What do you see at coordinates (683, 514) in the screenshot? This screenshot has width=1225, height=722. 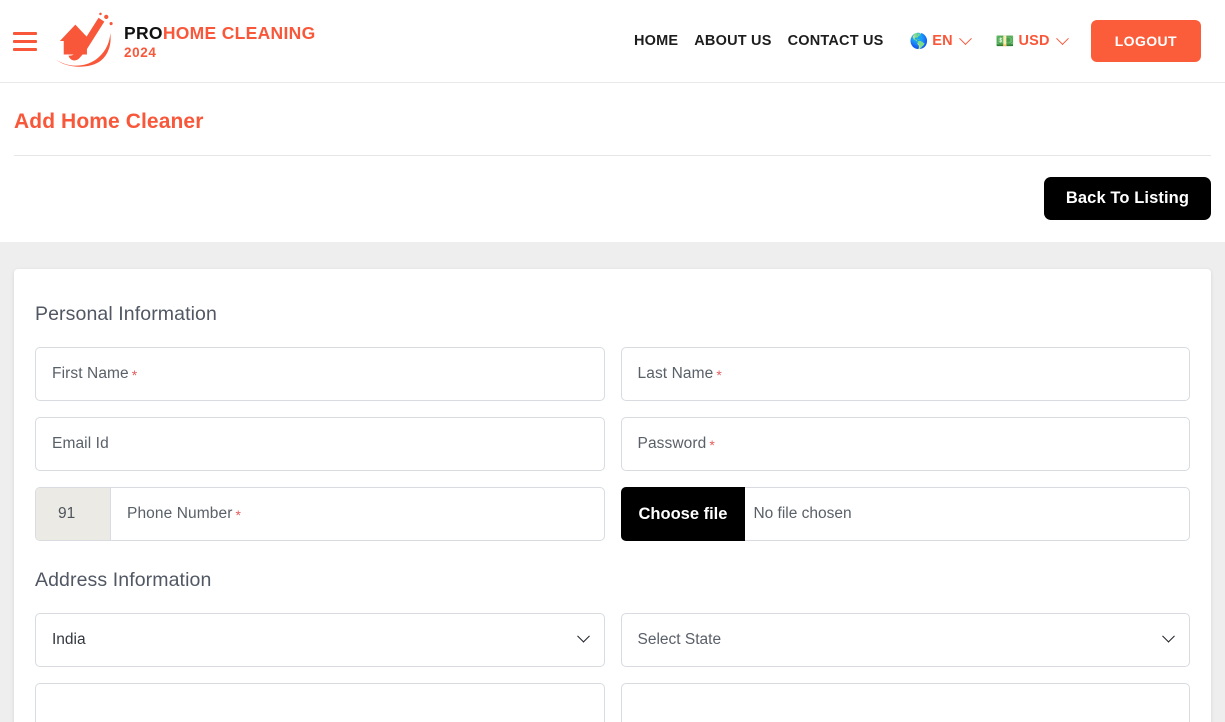 I see `choose-file-button: Choose file` at bounding box center [683, 514].